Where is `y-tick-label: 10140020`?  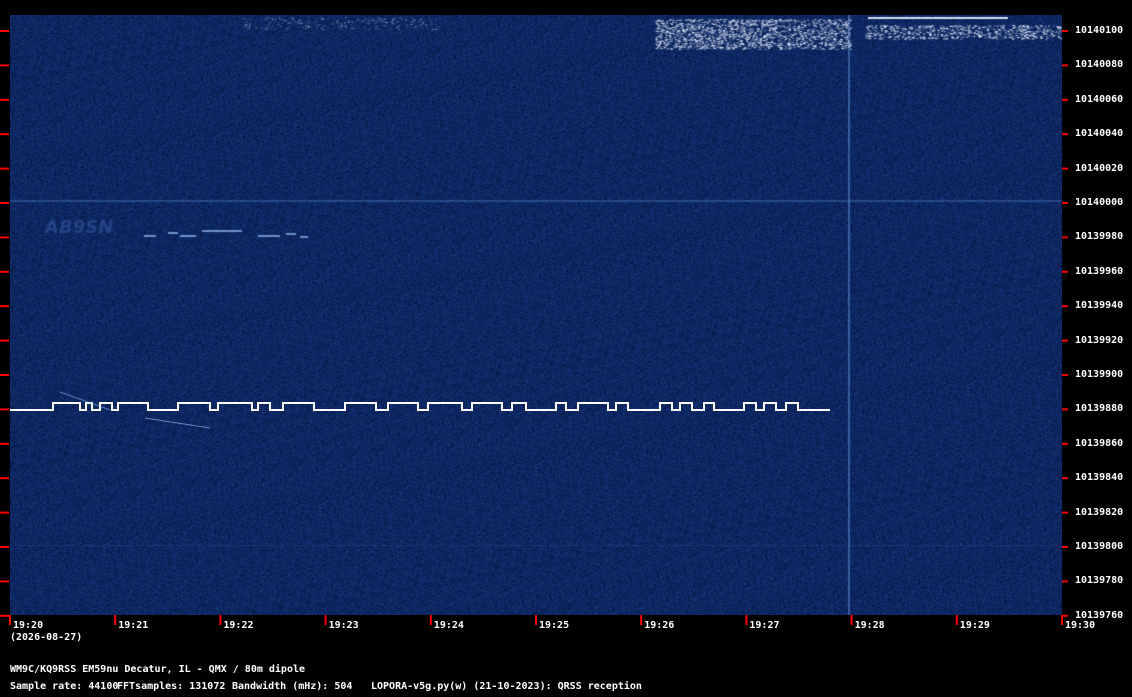 y-tick-label: 10140020 is located at coordinates (1099, 168).